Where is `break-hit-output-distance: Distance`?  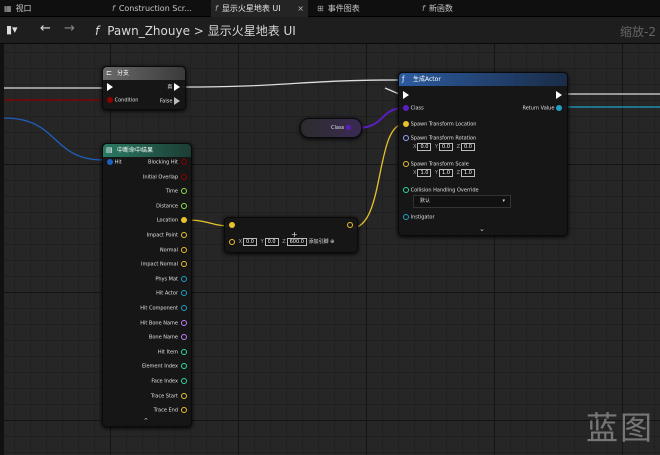 break-hit-output-distance: Distance is located at coordinates (171, 205).